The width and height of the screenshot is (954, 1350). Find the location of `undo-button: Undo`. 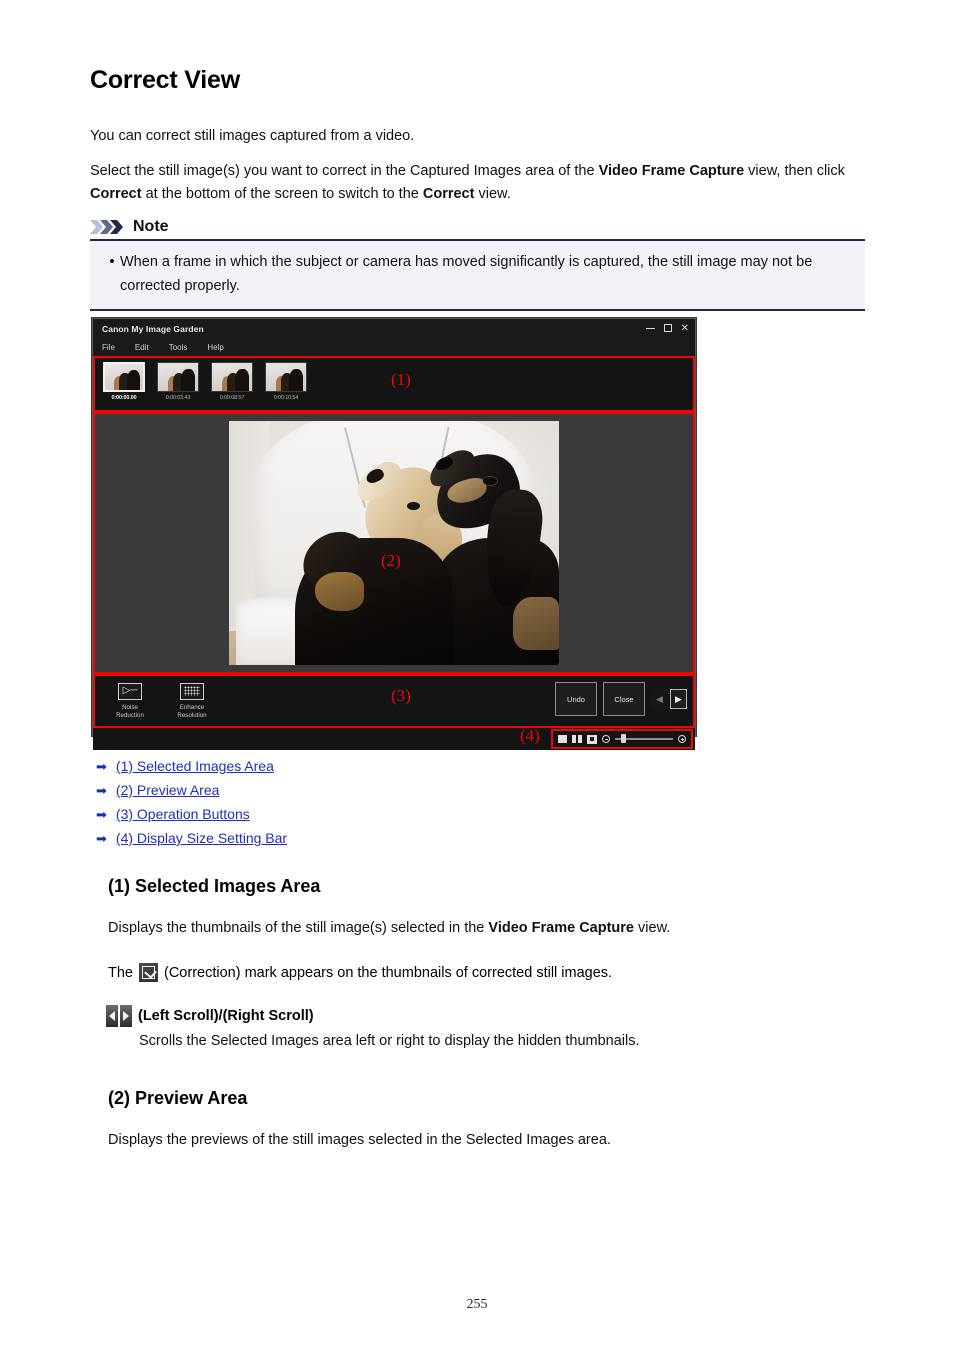

undo-button: Undo is located at coordinates (576, 699).